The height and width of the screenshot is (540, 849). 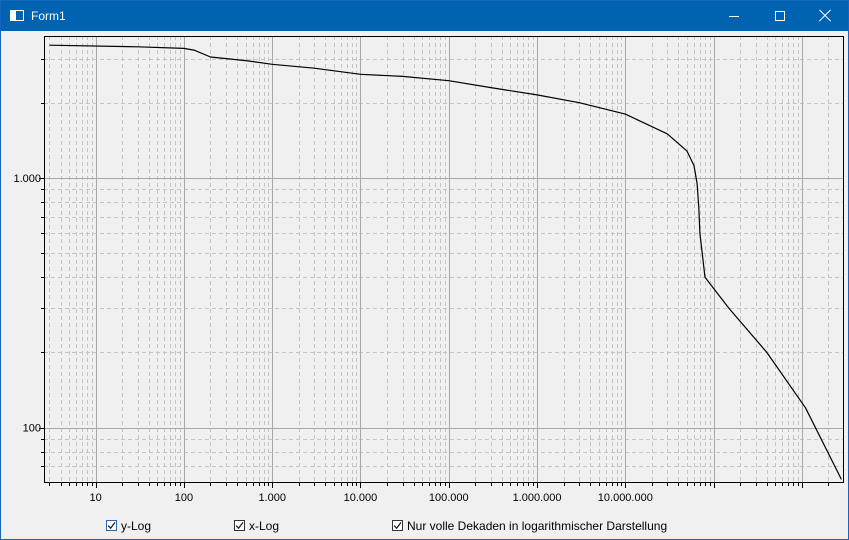 I want to click on y-log-label: y-Log, so click(x=136, y=526).